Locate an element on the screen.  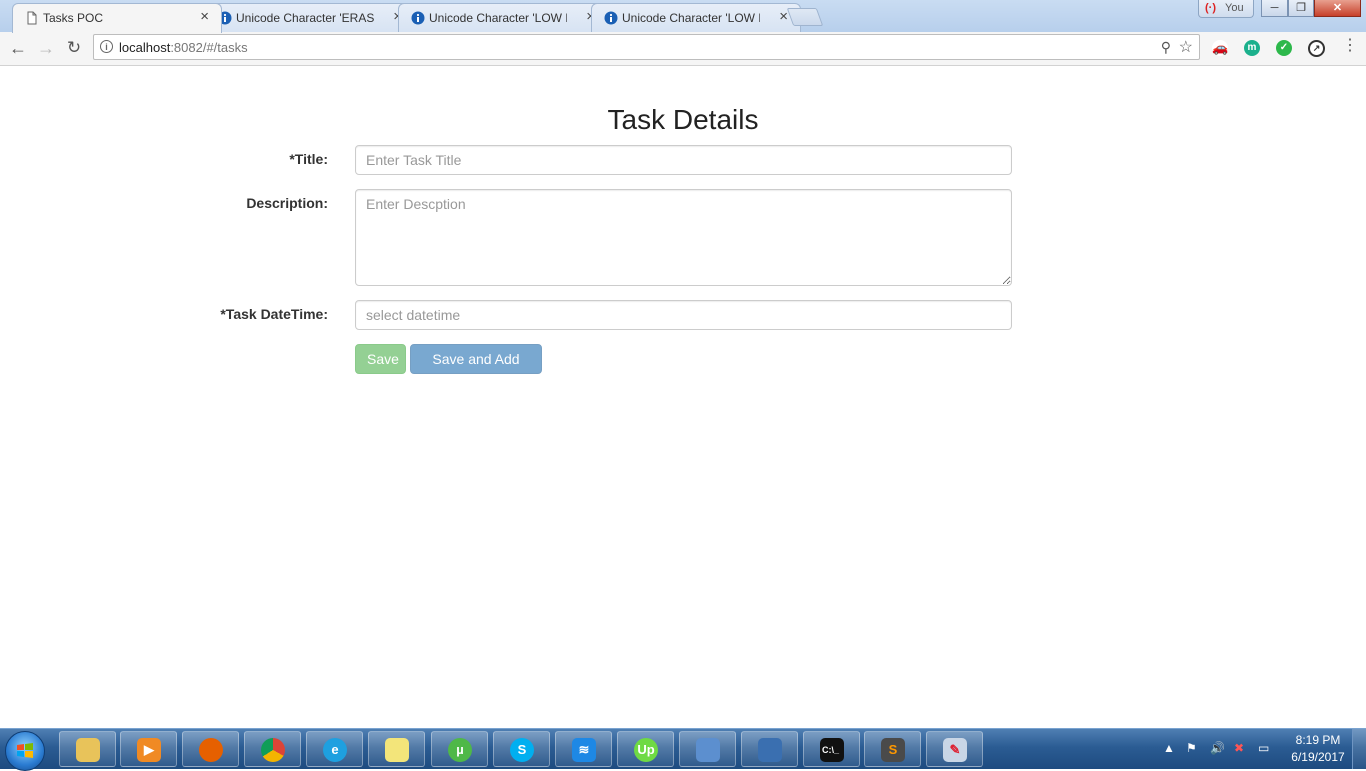
extension-m-icon: m is located at coordinates (1252, 48).